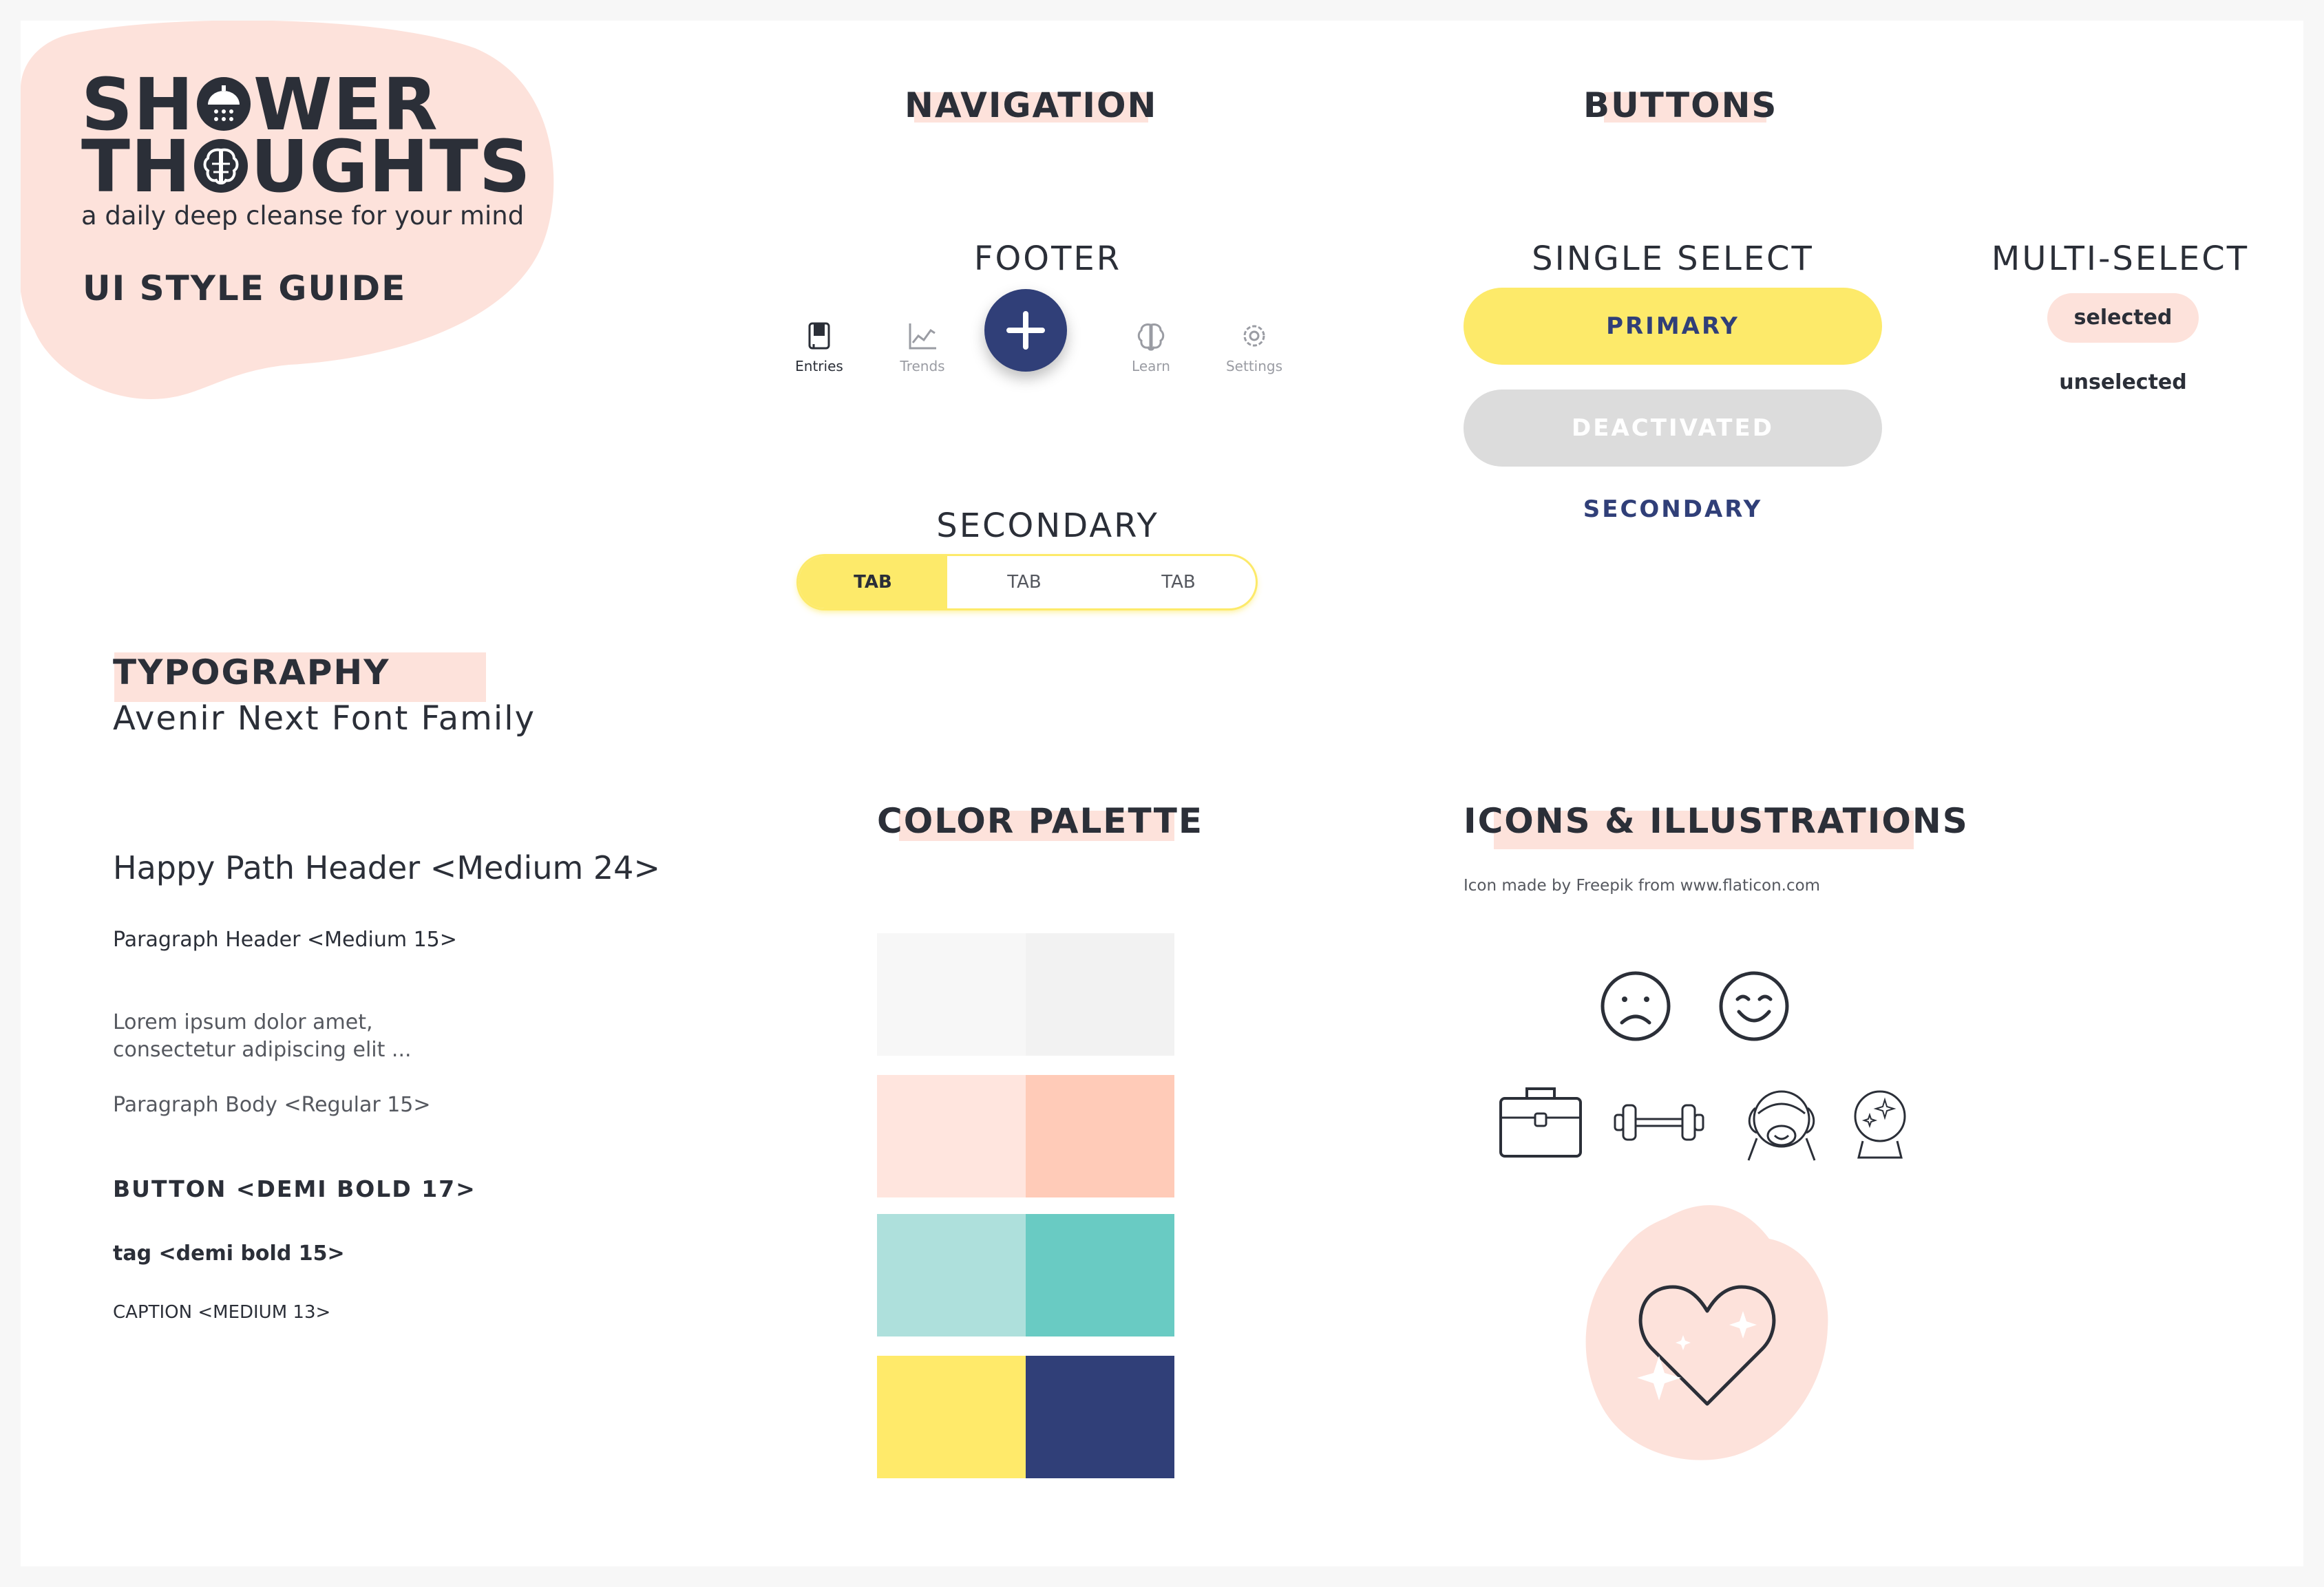 This screenshot has width=2324, height=1587. What do you see at coordinates (952, 1275) in the screenshot?
I see `swatch-r3-c1` at bounding box center [952, 1275].